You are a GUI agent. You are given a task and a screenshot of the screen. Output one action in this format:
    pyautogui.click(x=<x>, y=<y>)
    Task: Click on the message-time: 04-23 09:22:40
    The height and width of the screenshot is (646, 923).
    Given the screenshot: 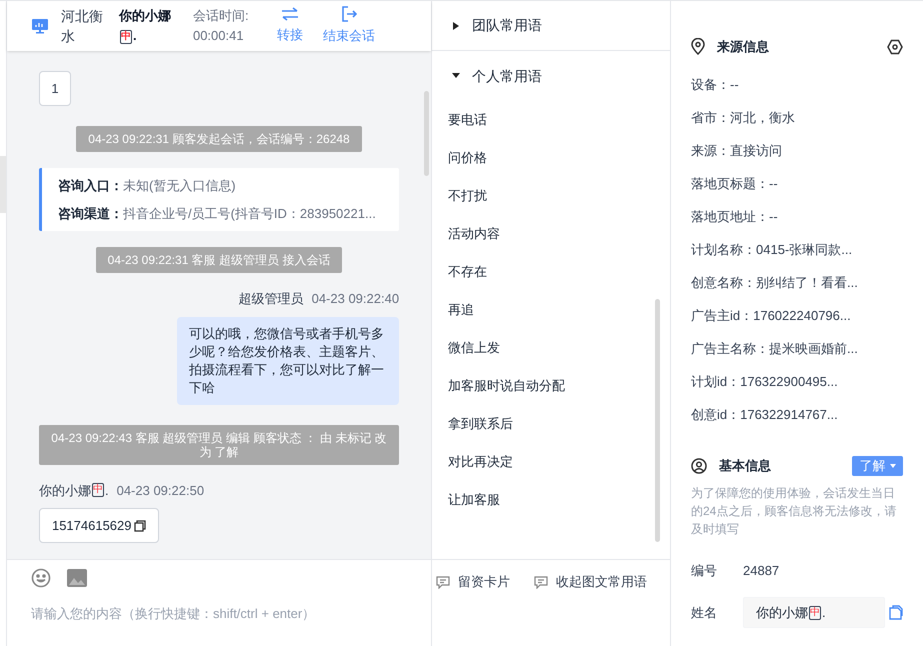 What is the action you would take?
    pyautogui.click(x=356, y=299)
    